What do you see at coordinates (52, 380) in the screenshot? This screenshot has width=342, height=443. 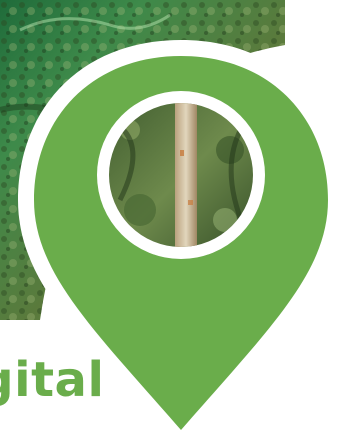 I see `headline-text: Digital` at bounding box center [52, 380].